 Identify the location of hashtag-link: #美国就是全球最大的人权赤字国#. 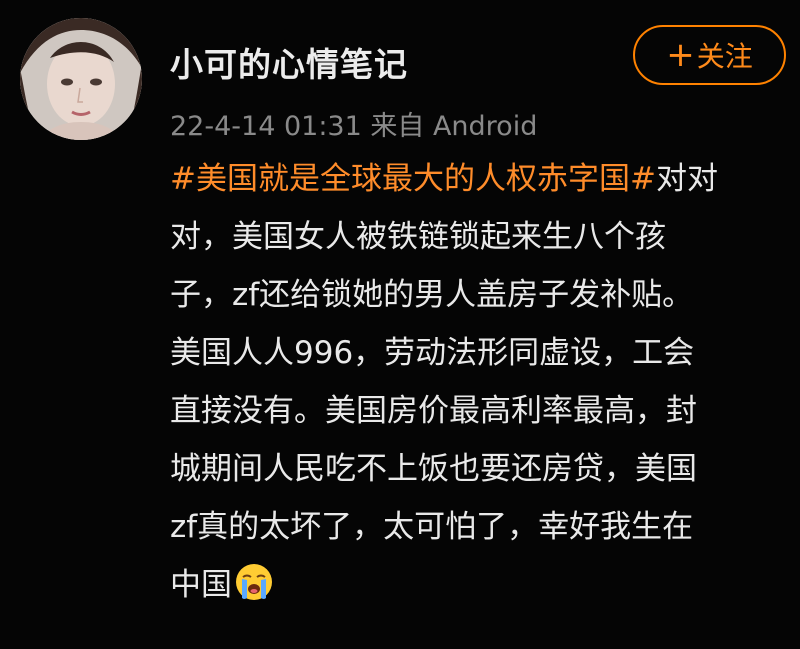
(413, 179).